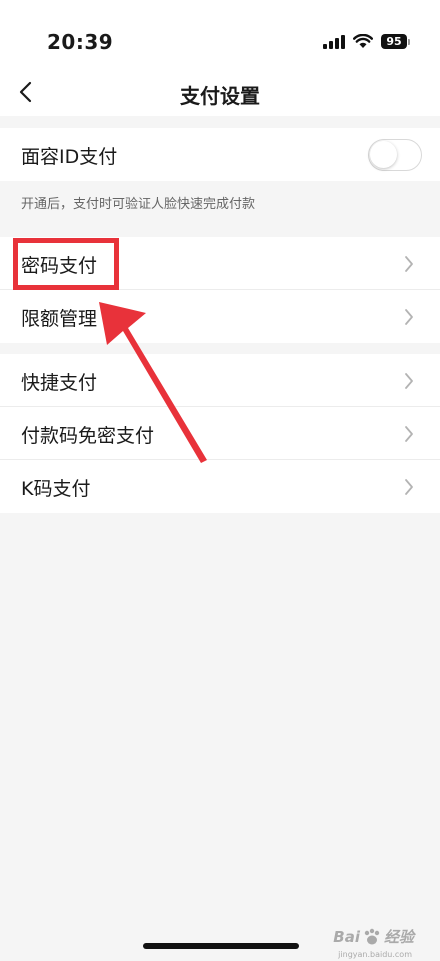  I want to click on settings-row-limit-management: 限额管理, so click(220, 316).